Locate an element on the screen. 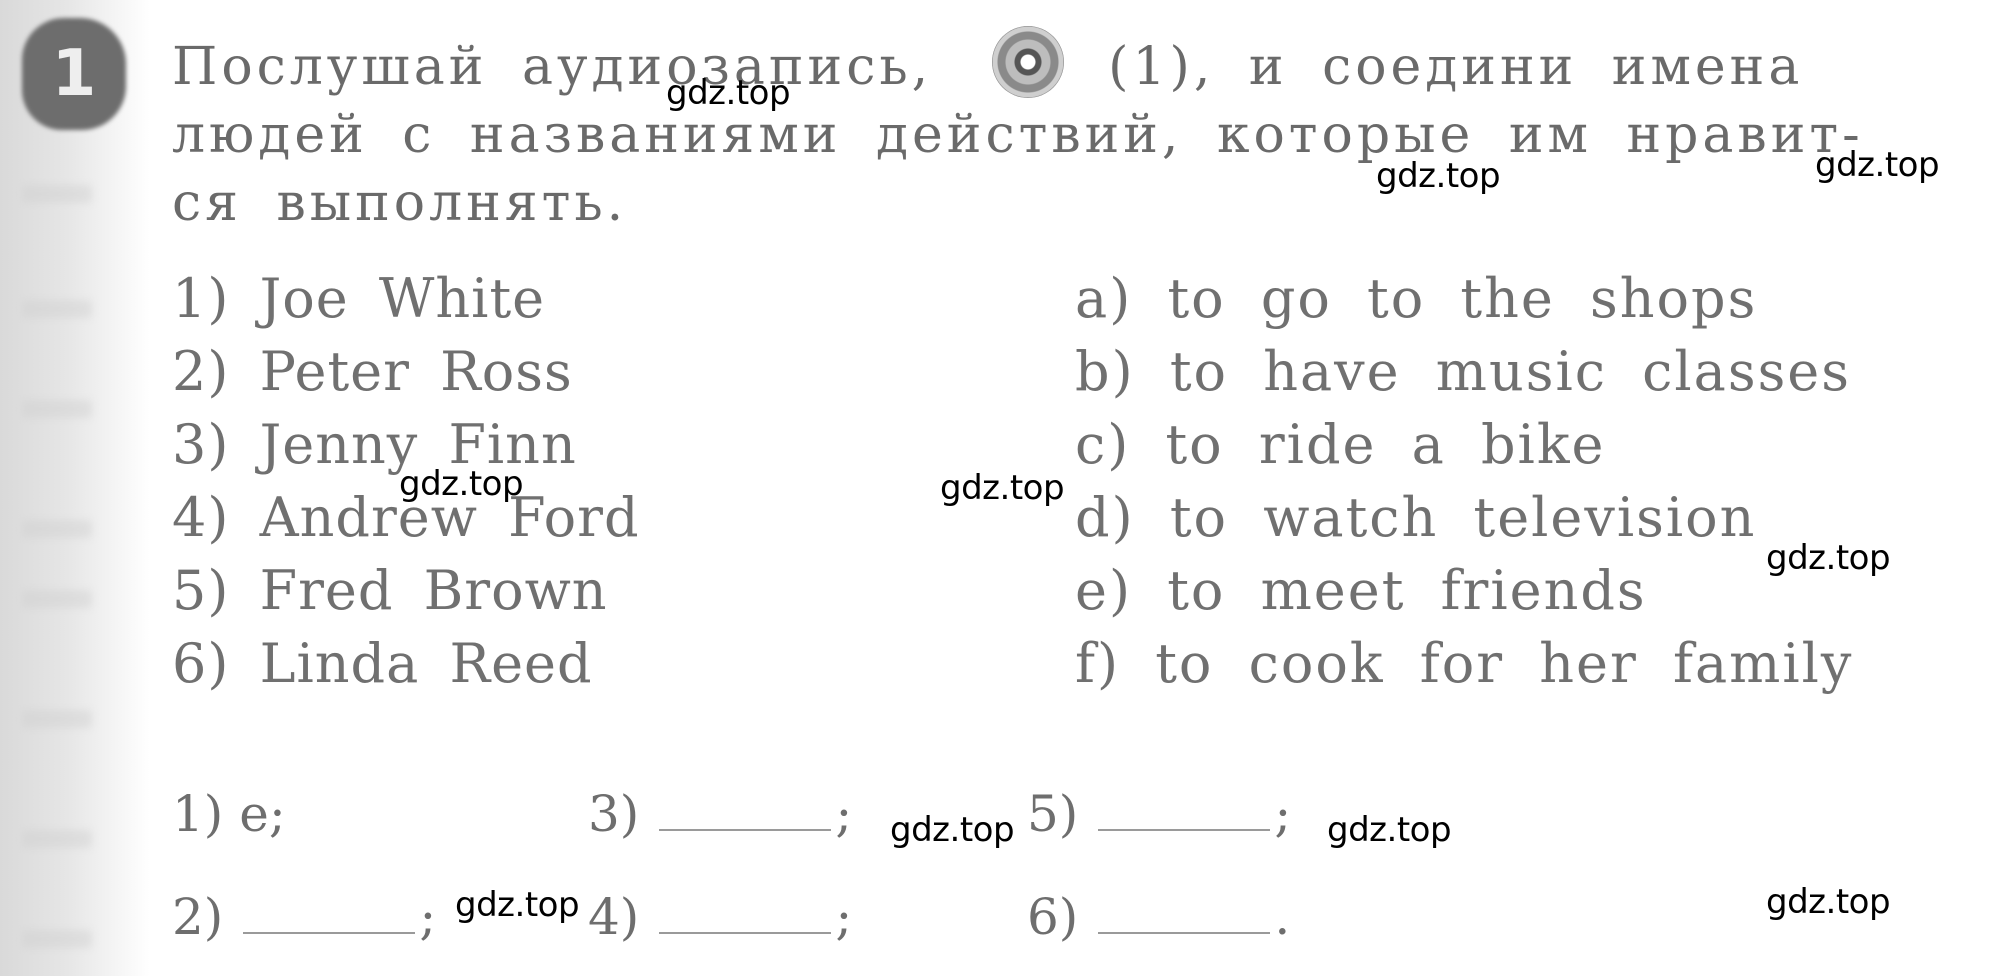 This screenshot has width=2009, height=976. person-name: Joe White is located at coordinates (402, 298).